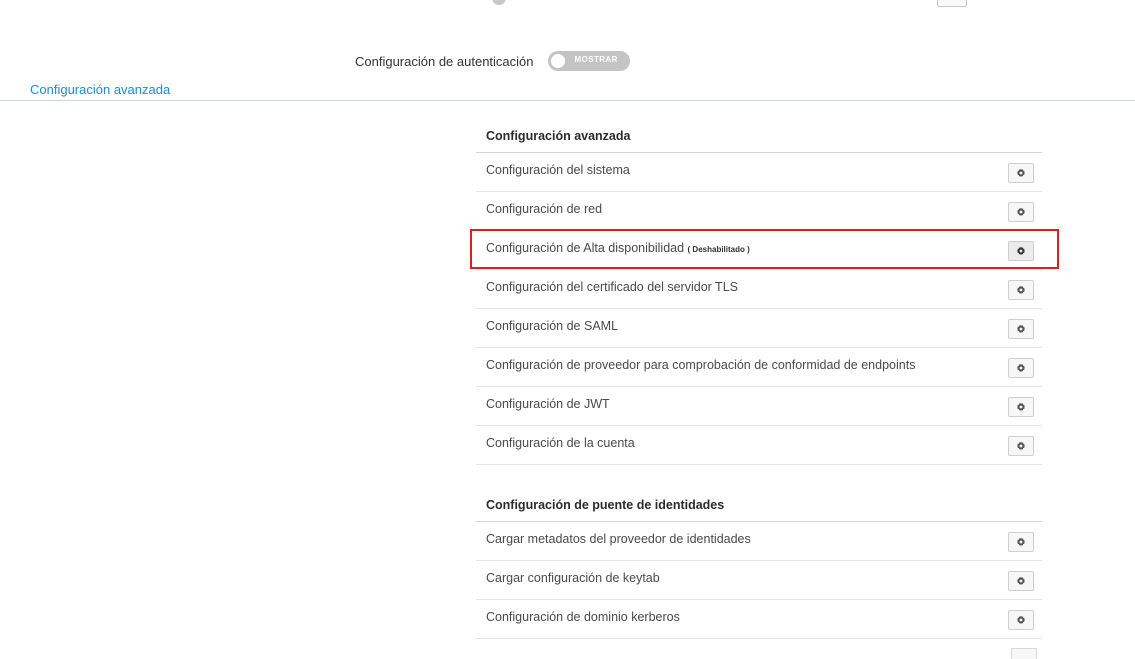  I want to click on row-jwt-config: Configuración de JWT, so click(759, 406).